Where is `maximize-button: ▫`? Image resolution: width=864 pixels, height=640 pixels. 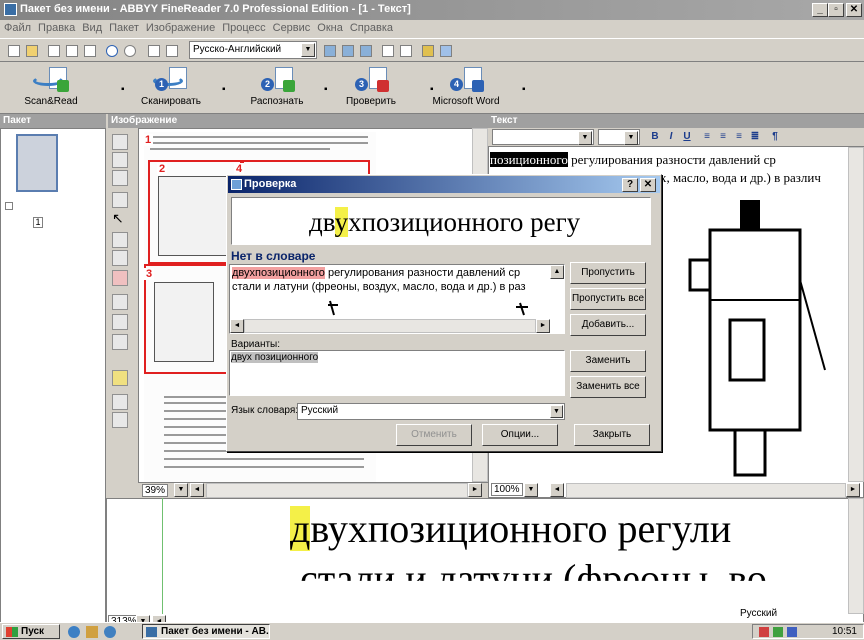
maximize-button: ▫ is located at coordinates (836, 10).